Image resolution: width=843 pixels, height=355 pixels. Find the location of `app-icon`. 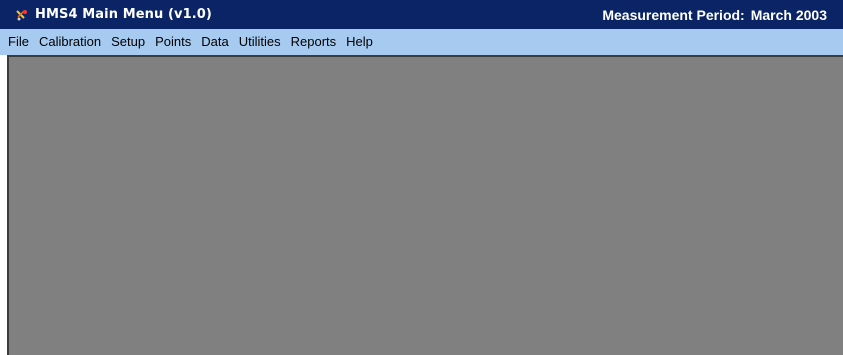

app-icon is located at coordinates (22, 14).